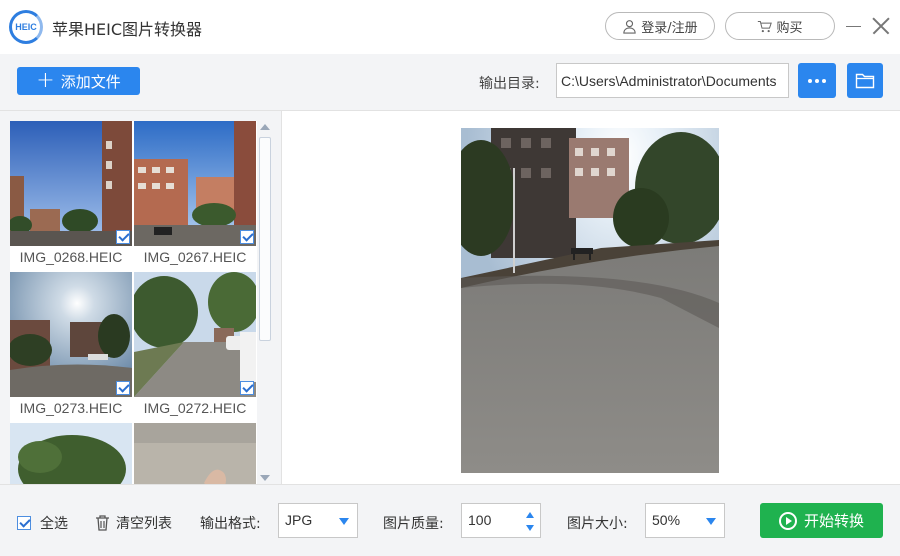  Describe the element at coordinates (789, 28) in the screenshot. I see `buy-label: 购买` at that location.